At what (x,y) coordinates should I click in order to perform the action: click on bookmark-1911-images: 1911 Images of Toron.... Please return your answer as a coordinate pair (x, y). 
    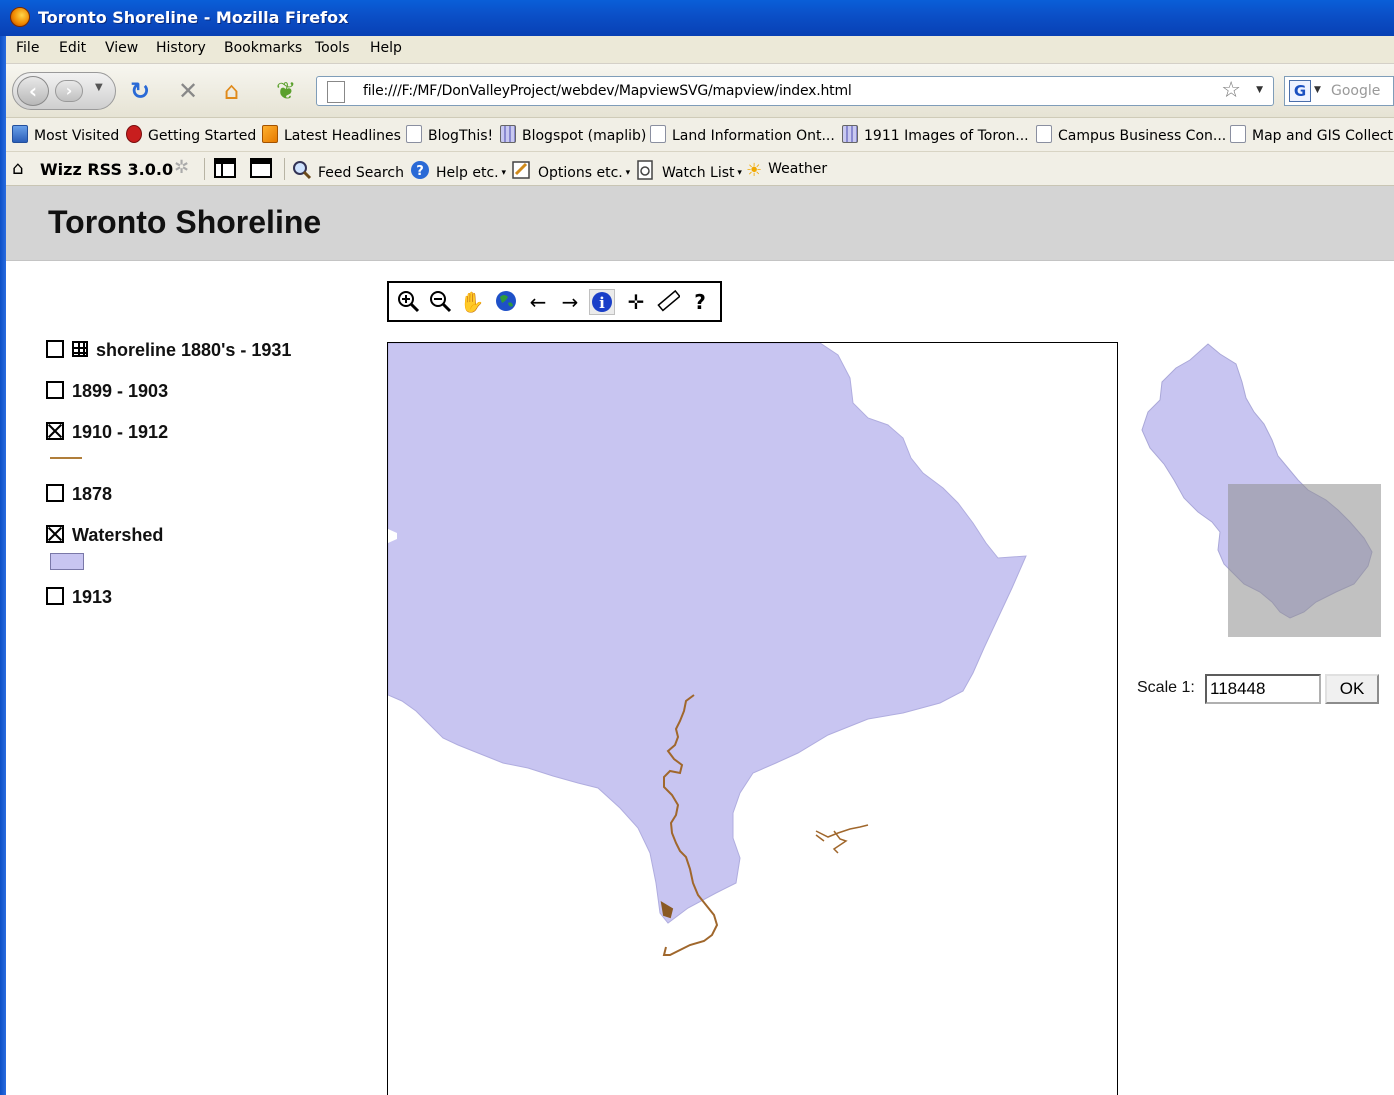
    Looking at the image, I should click on (935, 134).